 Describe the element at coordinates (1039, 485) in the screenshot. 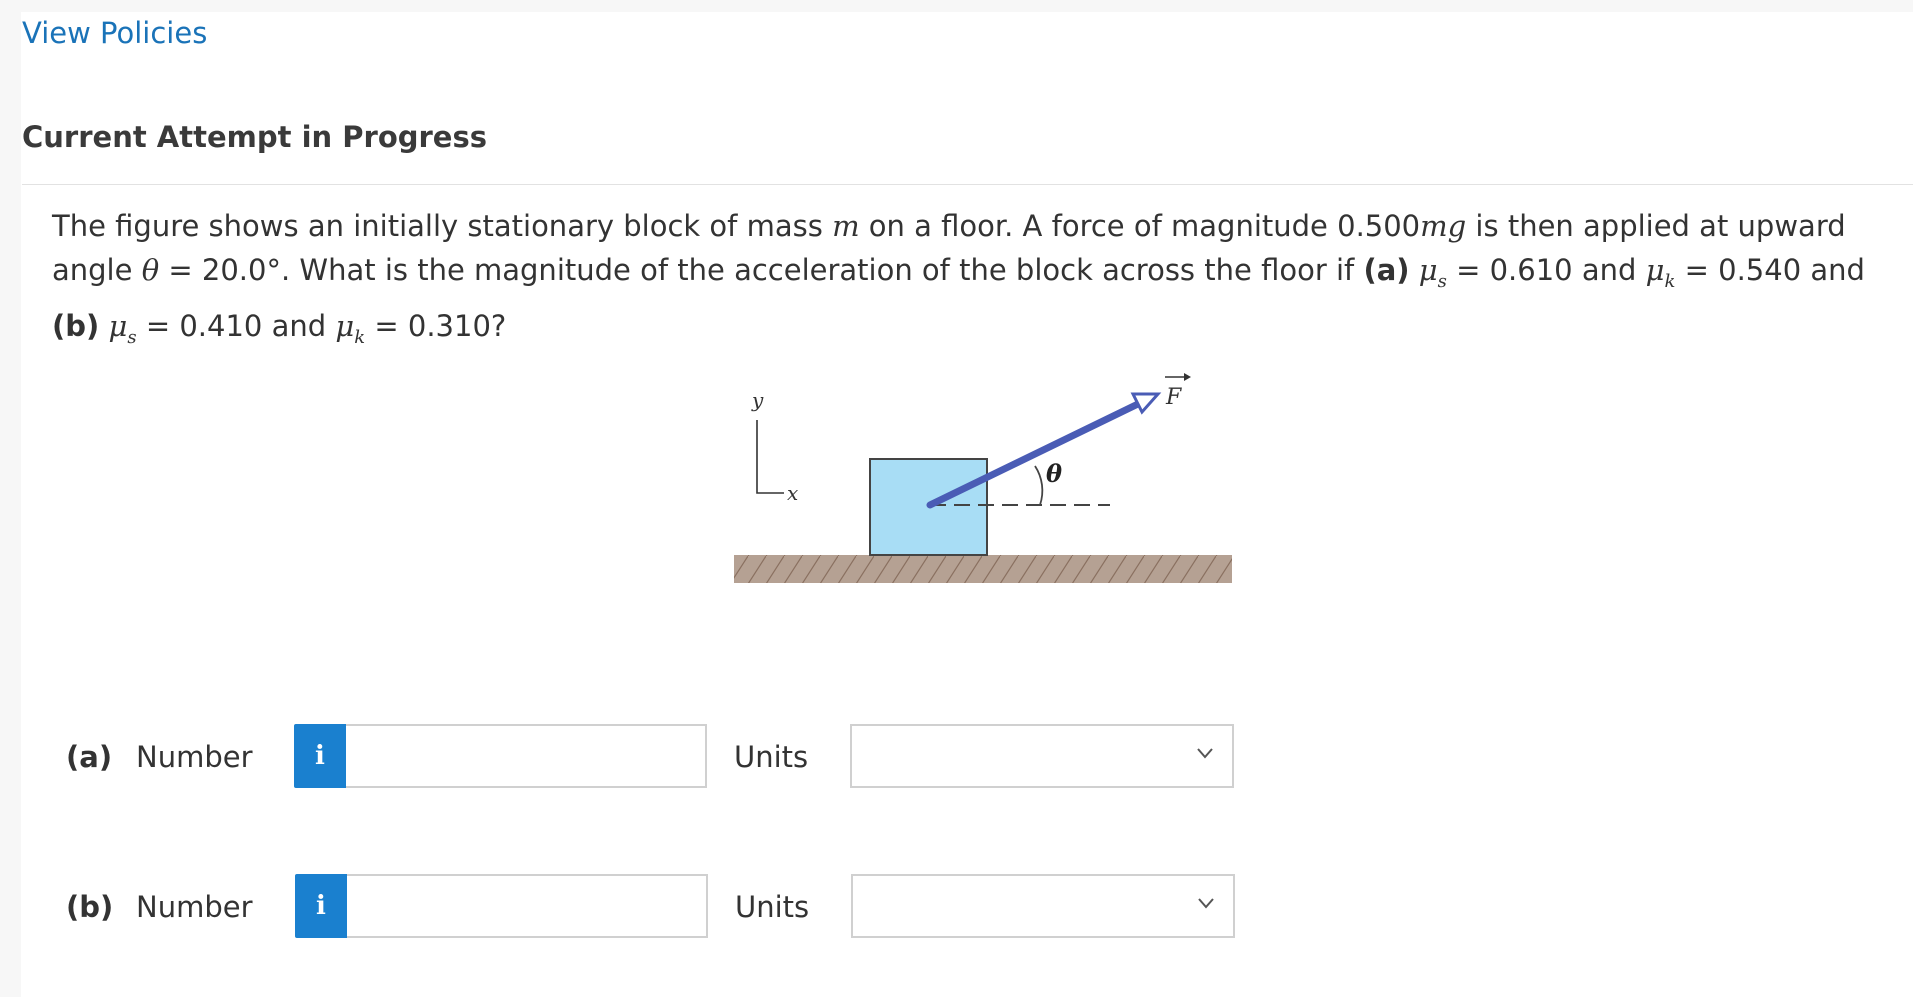

I see `angle-arc` at that location.